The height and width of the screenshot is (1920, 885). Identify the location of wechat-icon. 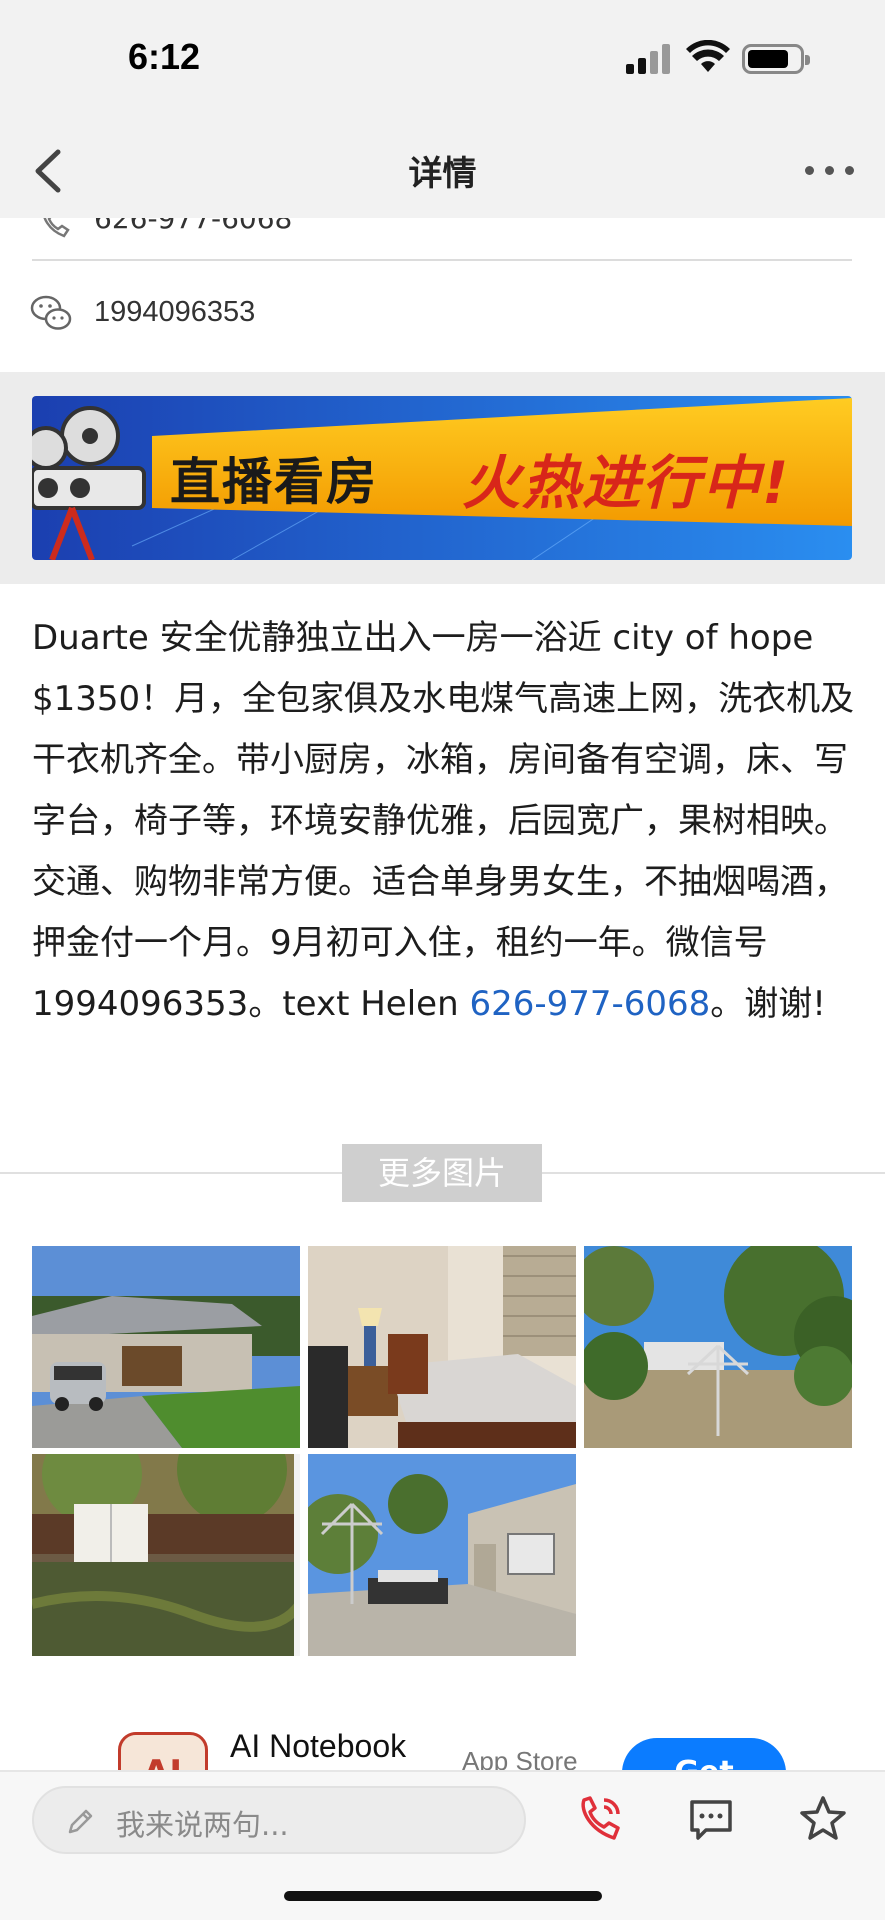
(51, 312).